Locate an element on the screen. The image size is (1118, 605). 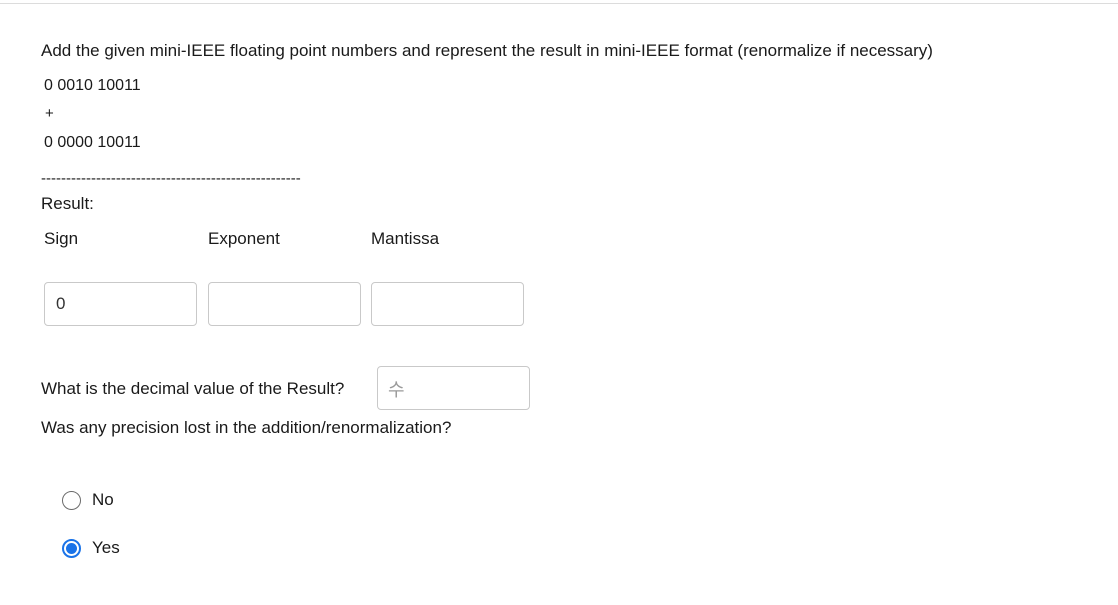
exponent-input is located at coordinates (284, 304).